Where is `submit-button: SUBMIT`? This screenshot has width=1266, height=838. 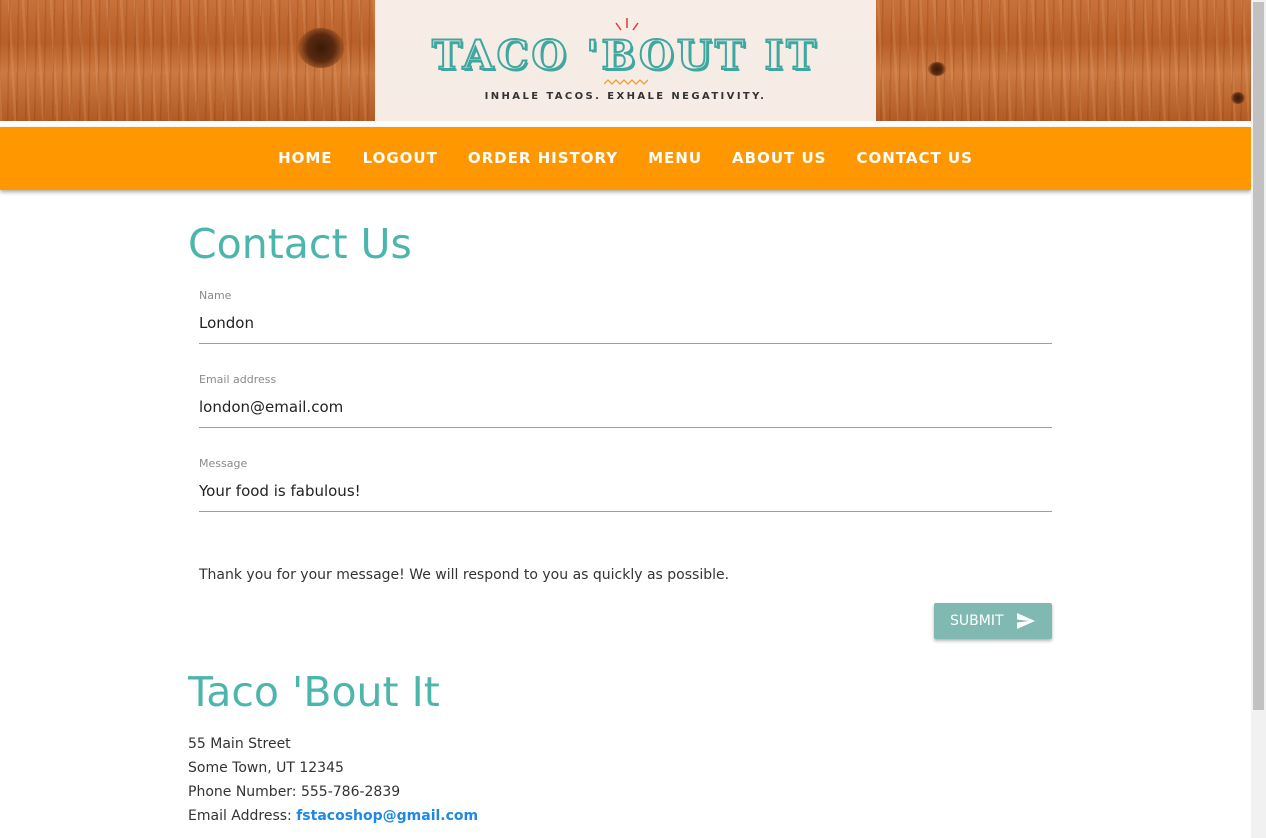
submit-button: SUBMIT is located at coordinates (993, 621).